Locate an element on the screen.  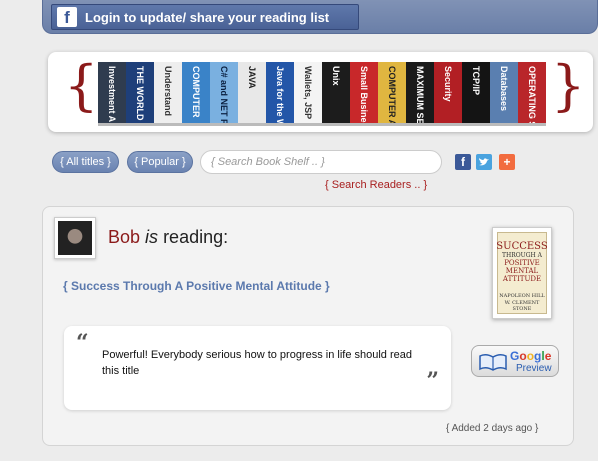
reader-is: is is located at coordinates (152, 237).